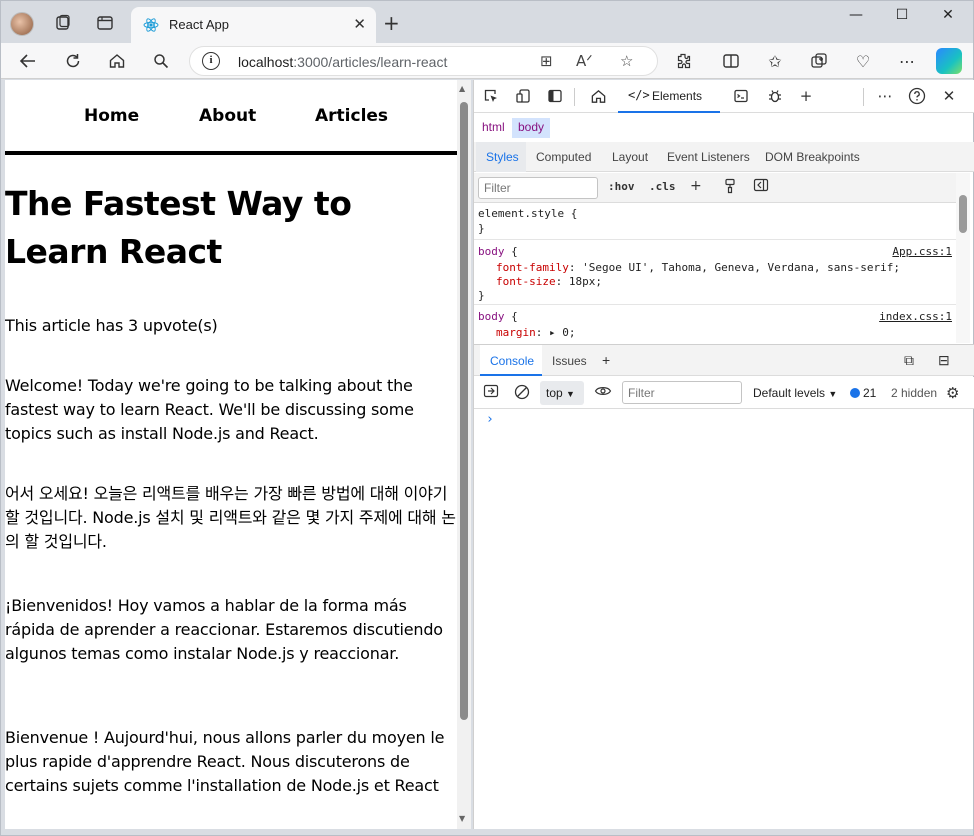 Image resolution: width=974 pixels, height=836 pixels. I want to click on computed-sidebar-toggle-icon, so click(761, 187).